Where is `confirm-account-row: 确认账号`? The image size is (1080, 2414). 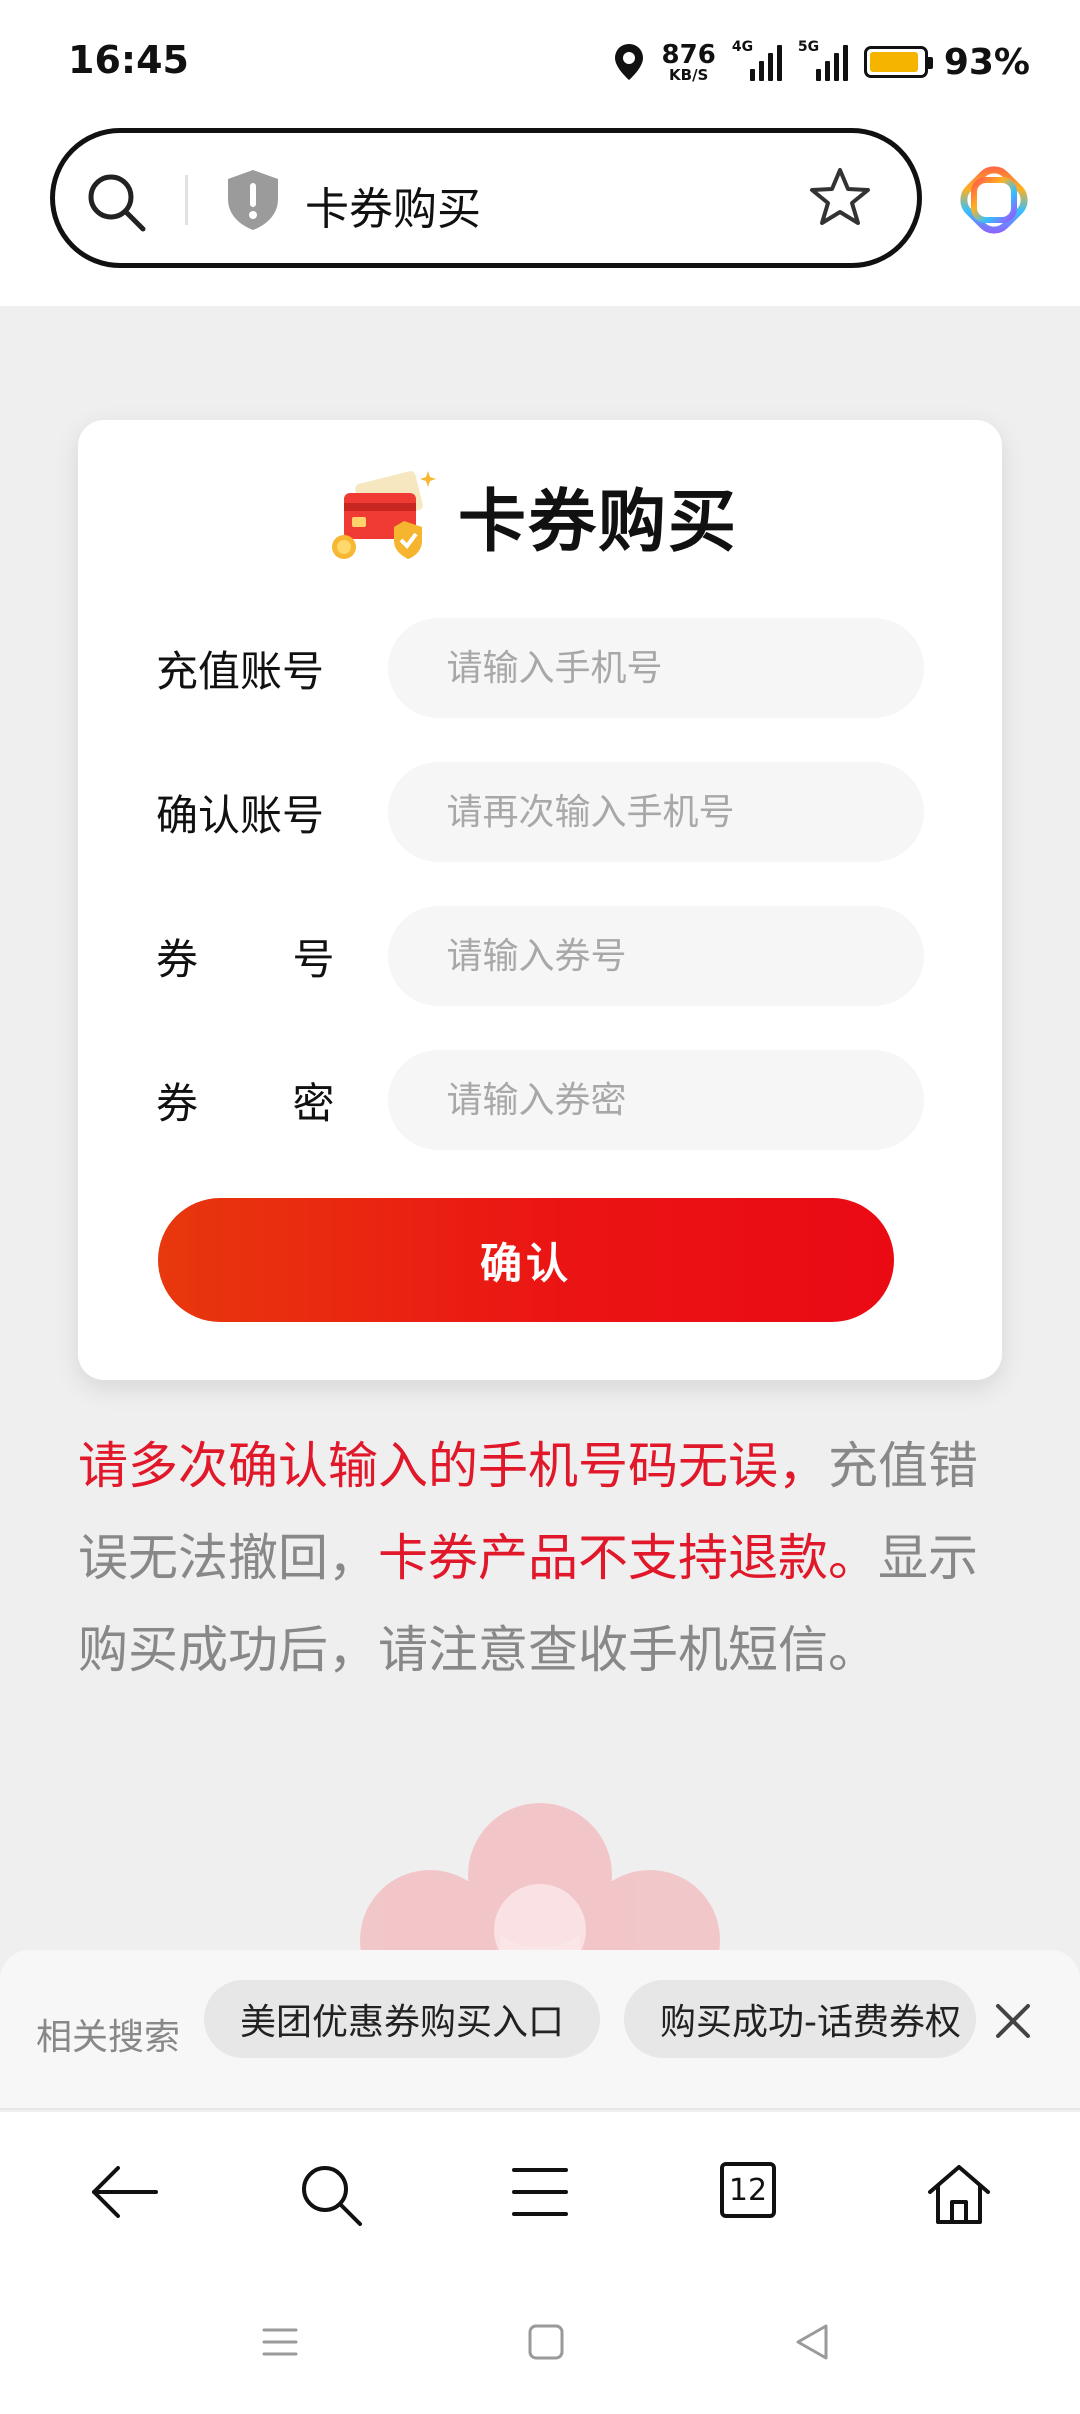 confirm-account-row: 确认账号 is located at coordinates (540, 812).